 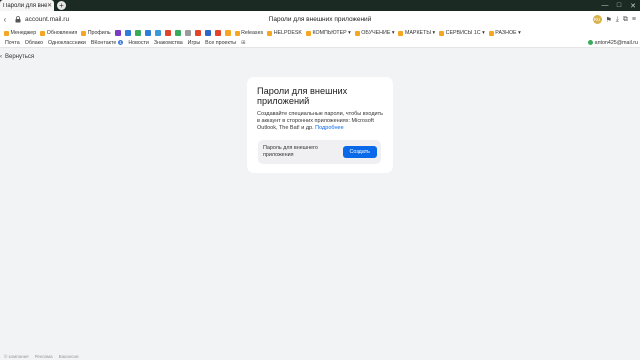 What do you see at coordinates (590, 42) in the screenshot?
I see `account-status-icon` at bounding box center [590, 42].